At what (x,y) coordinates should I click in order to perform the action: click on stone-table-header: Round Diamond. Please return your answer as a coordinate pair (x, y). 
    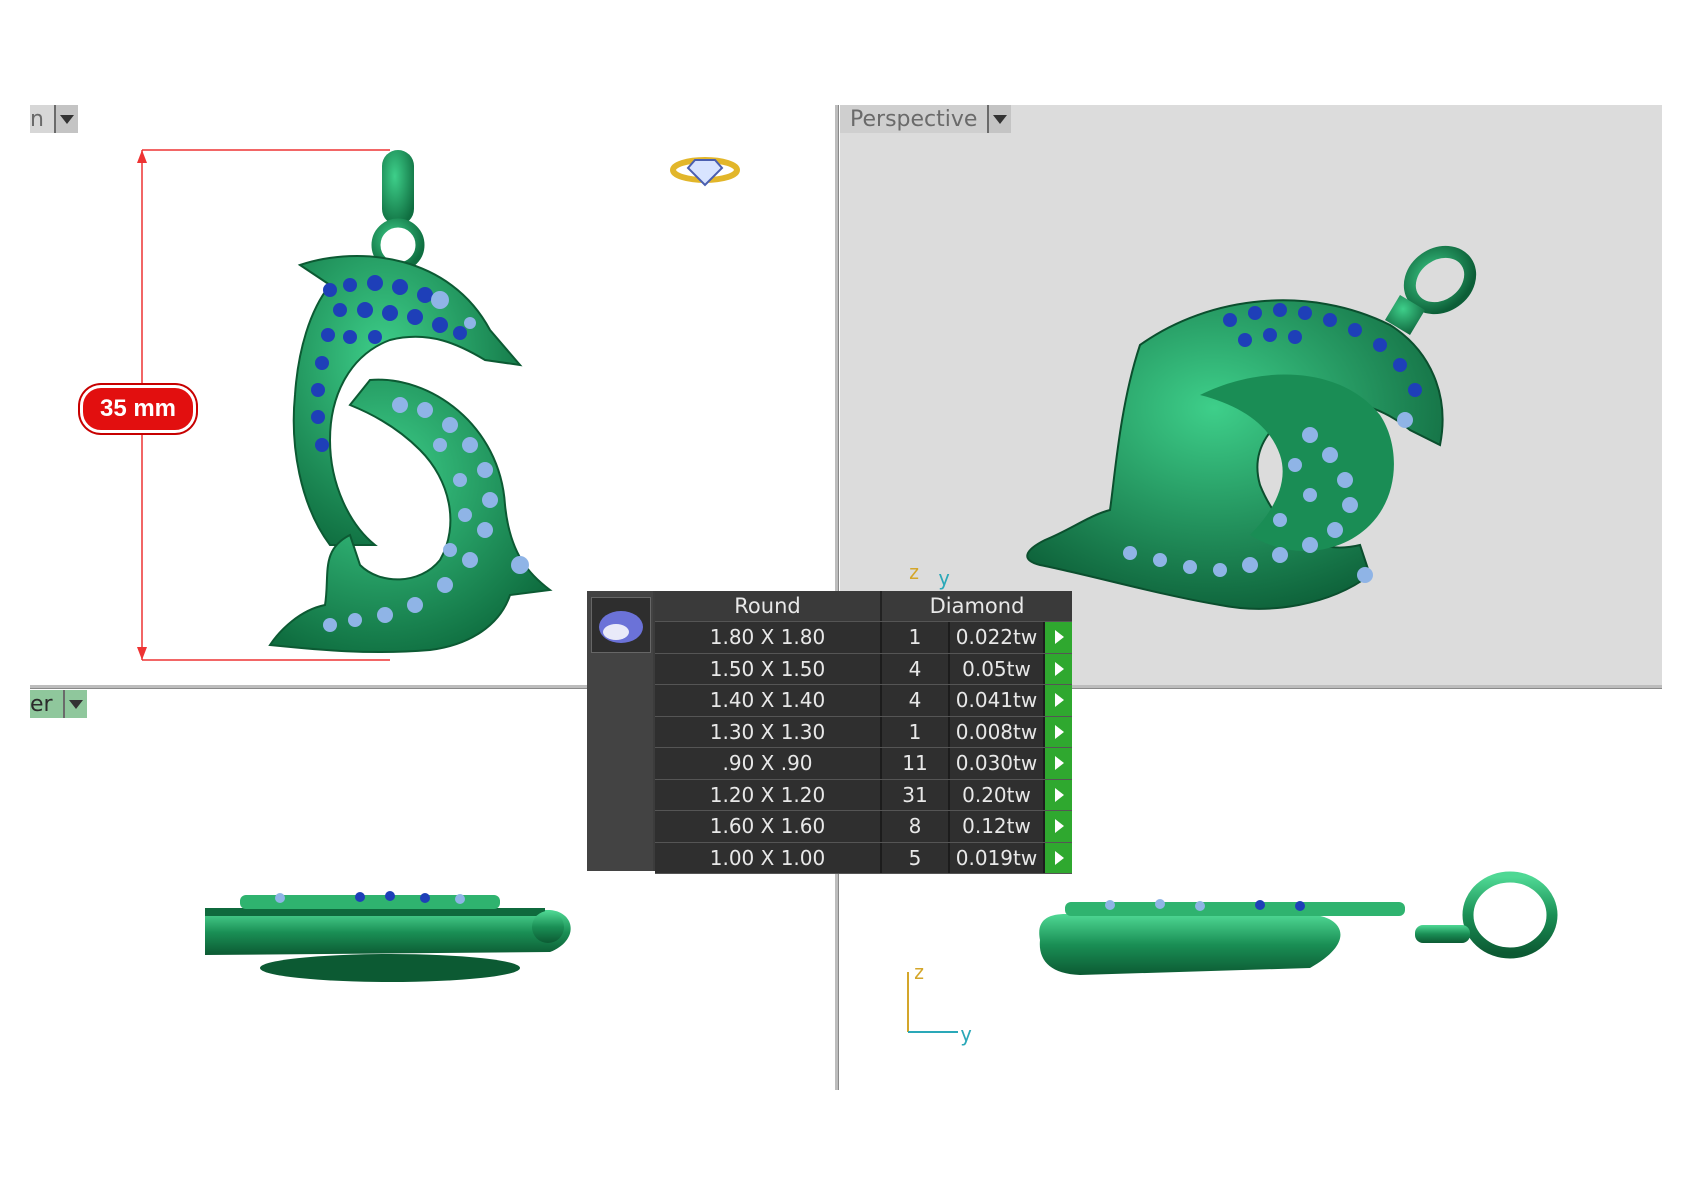
    Looking at the image, I should click on (863, 606).